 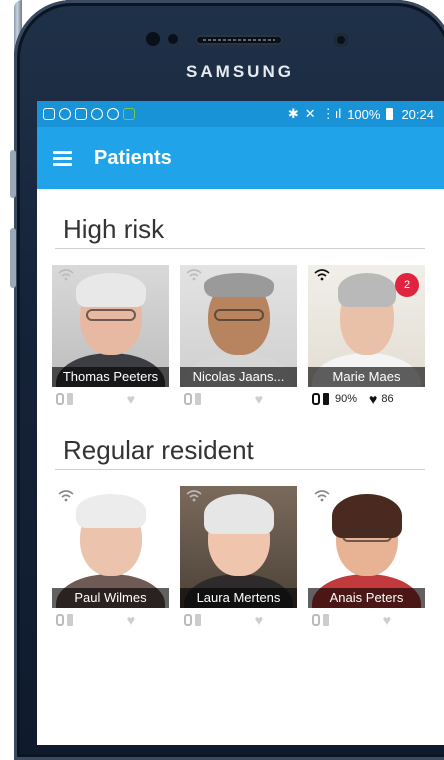 I want to click on patient-card: Laura Mertens ♥, so click(x=238, y=558).